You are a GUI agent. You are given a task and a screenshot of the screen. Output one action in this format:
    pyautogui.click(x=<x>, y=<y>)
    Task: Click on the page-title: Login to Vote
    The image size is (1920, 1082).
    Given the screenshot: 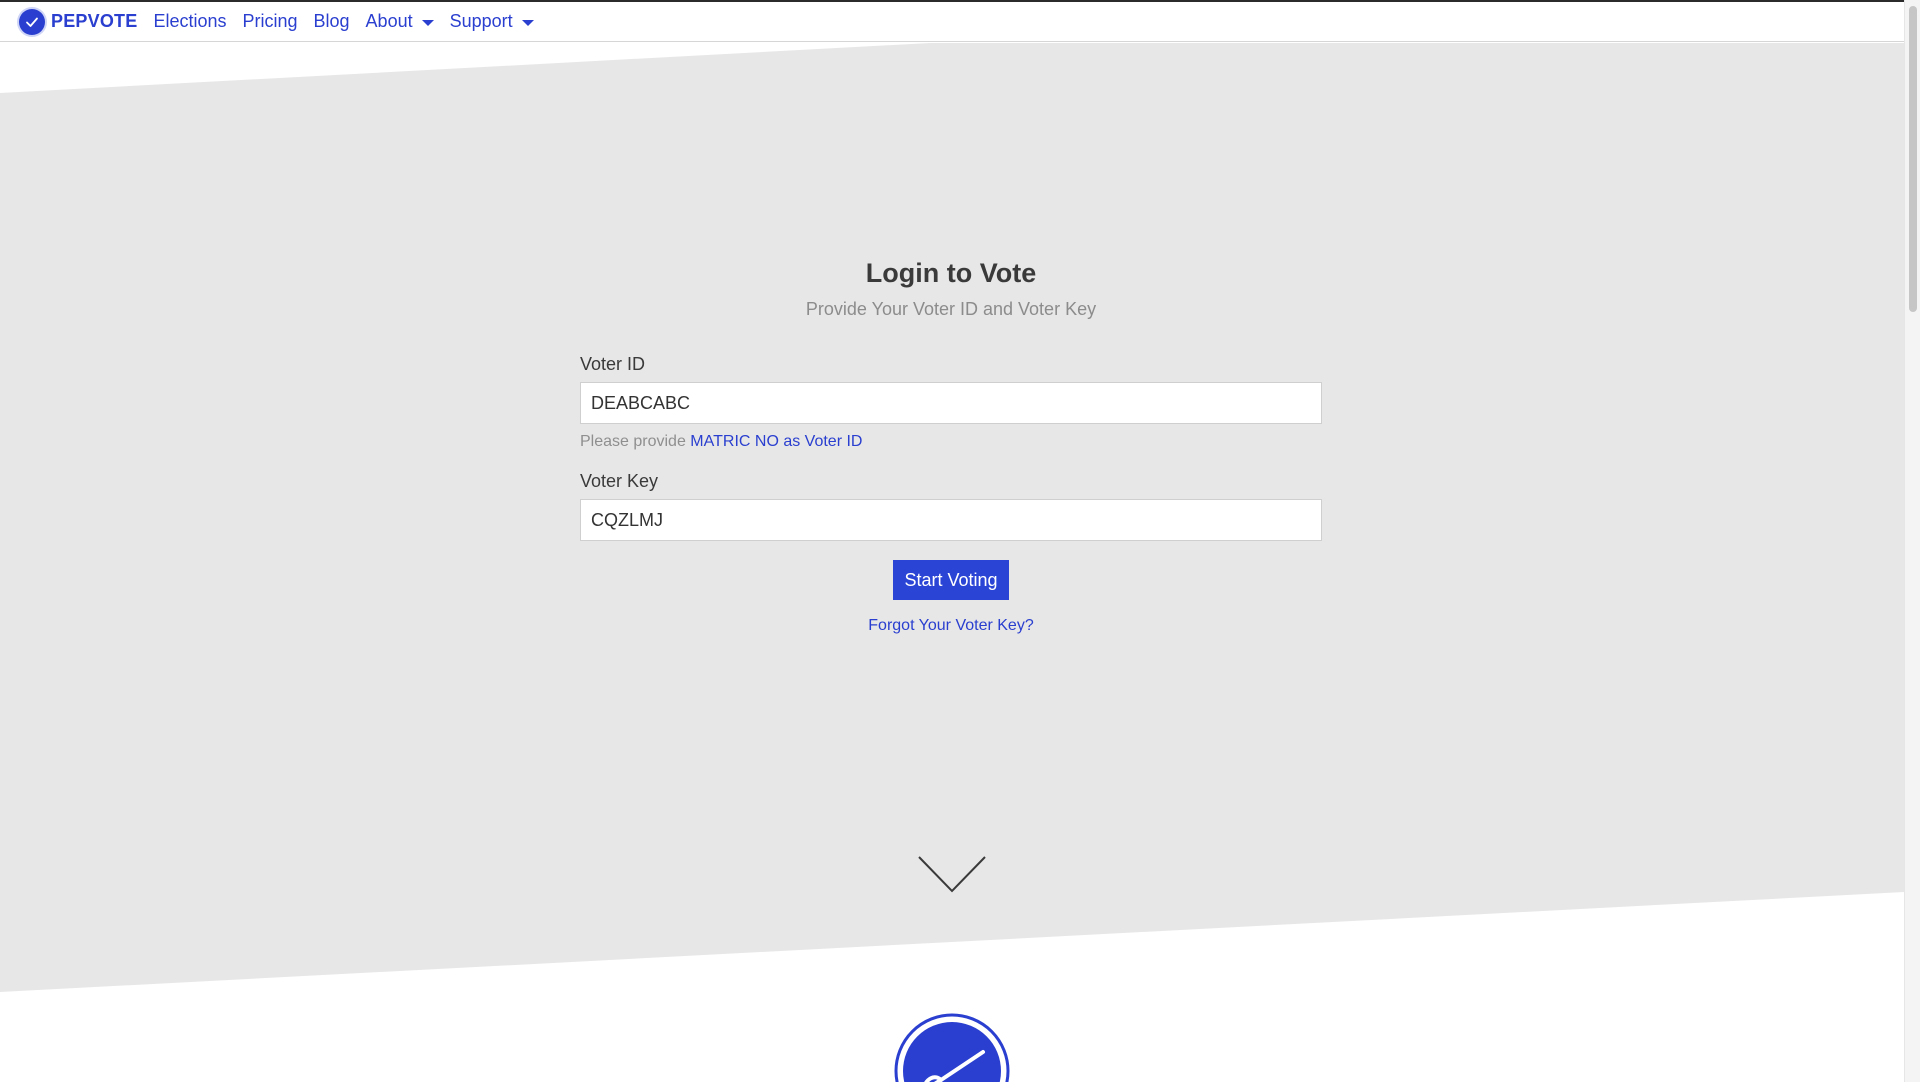 What is the action you would take?
    pyautogui.click(x=951, y=273)
    